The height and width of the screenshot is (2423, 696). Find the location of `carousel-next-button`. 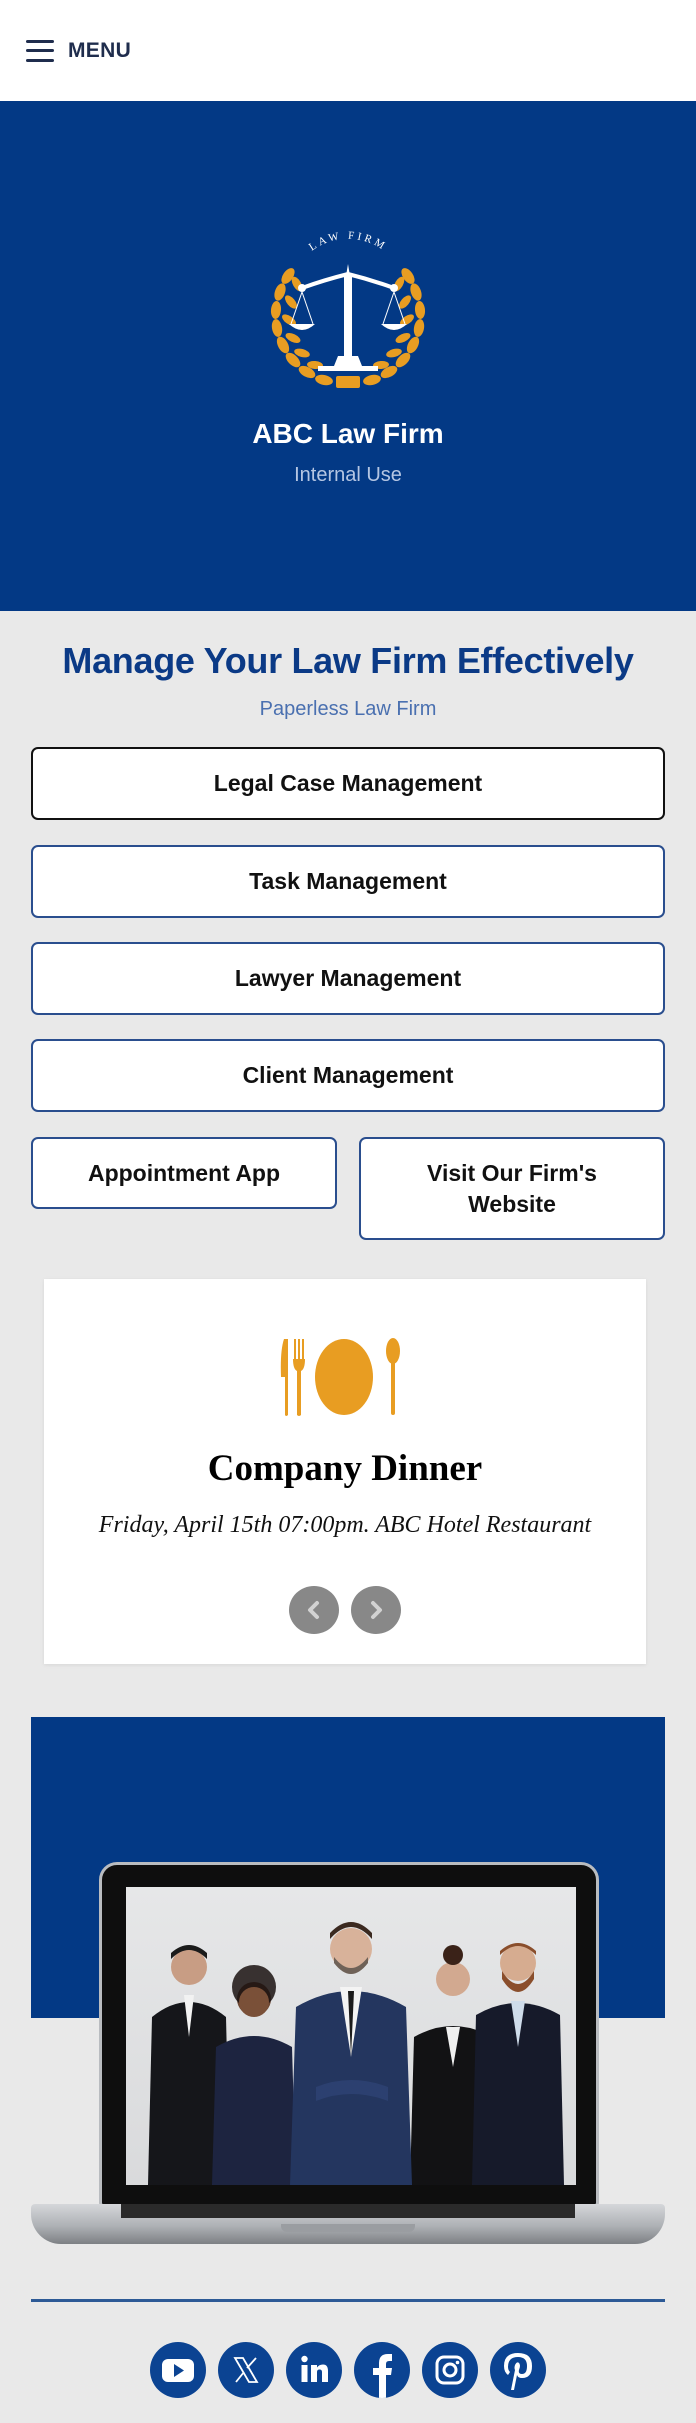

carousel-next-button is located at coordinates (376, 1610).